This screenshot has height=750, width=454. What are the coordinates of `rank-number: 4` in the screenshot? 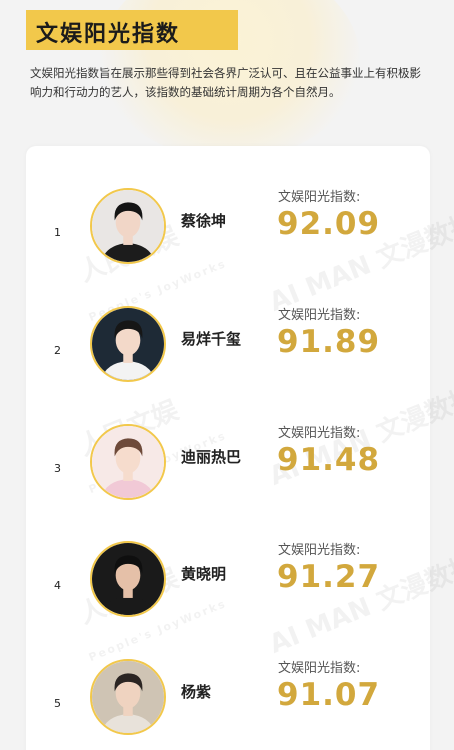 It's located at (57, 585).